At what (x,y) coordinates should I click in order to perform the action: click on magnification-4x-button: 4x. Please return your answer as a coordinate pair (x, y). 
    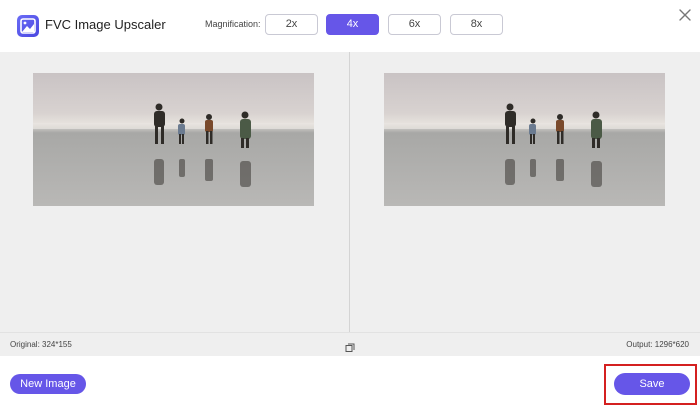
    Looking at the image, I should click on (352, 24).